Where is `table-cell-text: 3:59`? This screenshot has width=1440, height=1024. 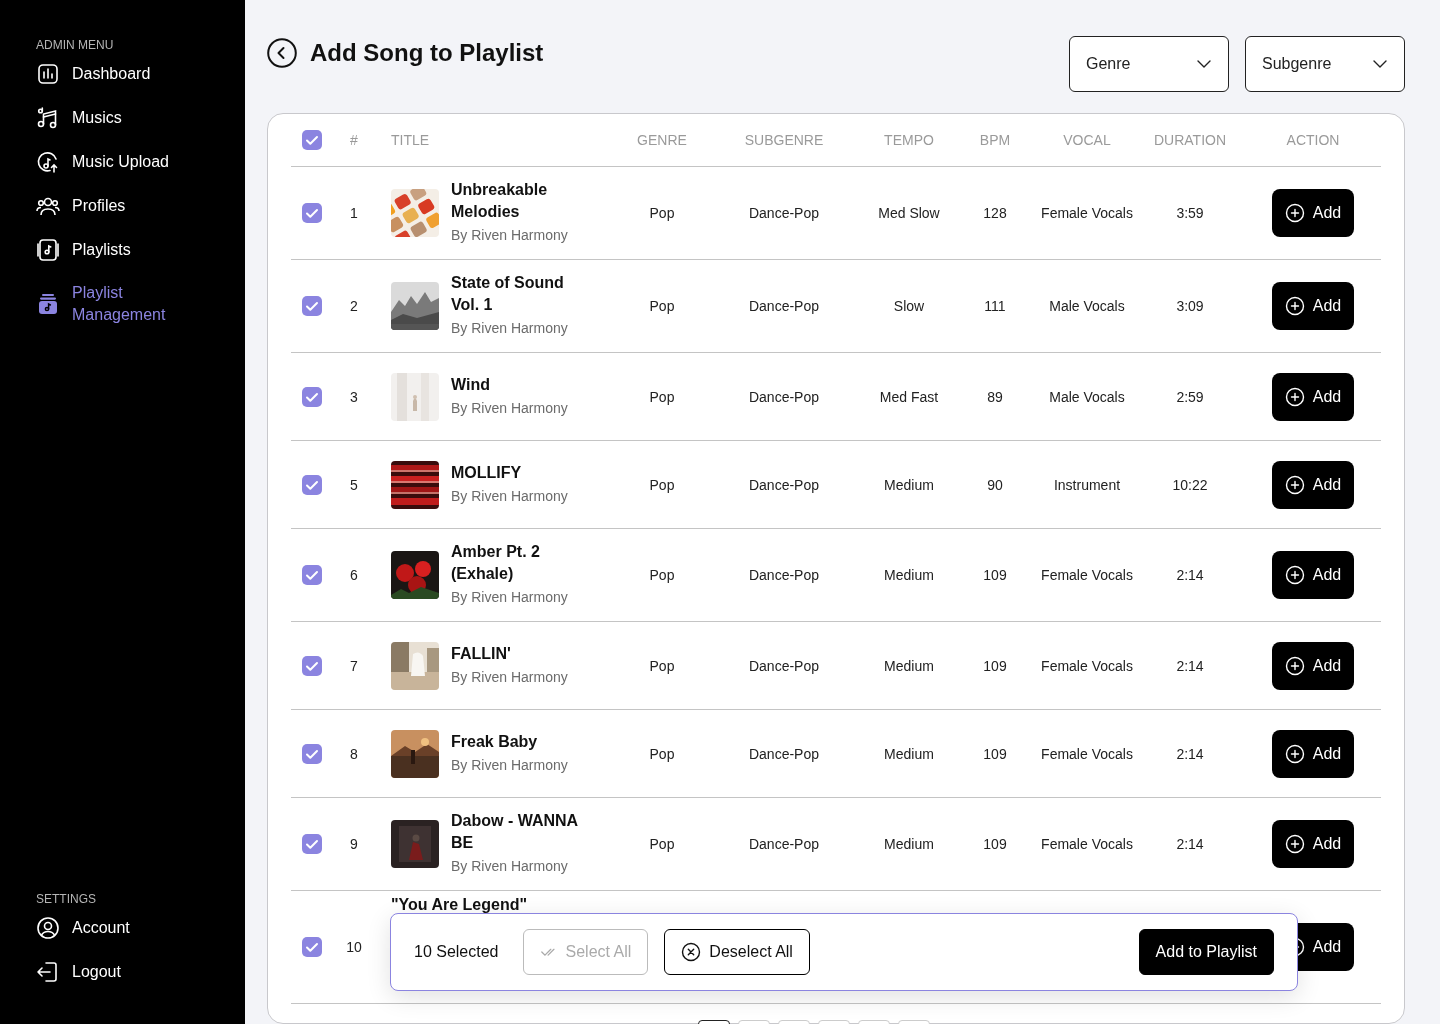
table-cell-text: 3:59 is located at coordinates (1190, 213).